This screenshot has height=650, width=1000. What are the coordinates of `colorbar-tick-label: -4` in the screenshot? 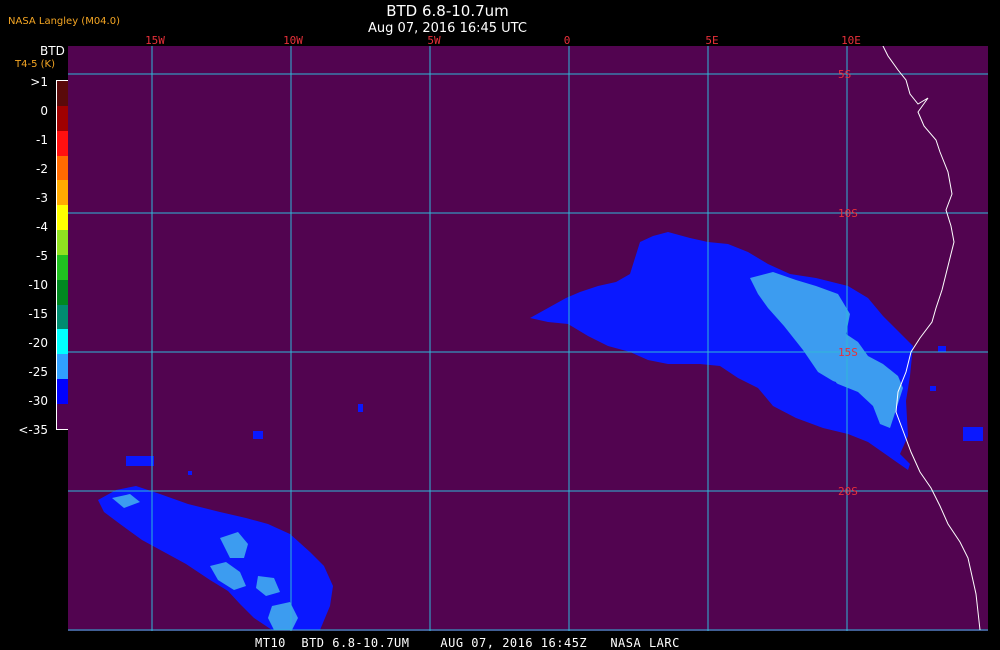 It's located at (42, 227).